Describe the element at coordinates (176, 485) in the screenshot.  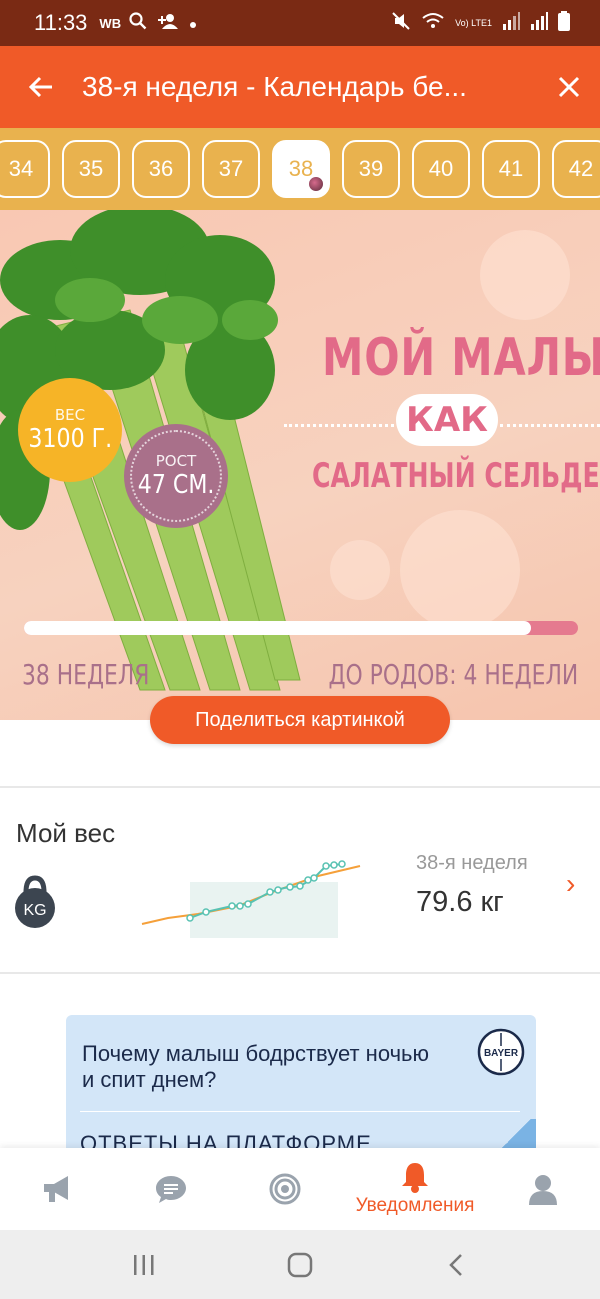
I see `height-badge-value: 47 СМ.` at that location.